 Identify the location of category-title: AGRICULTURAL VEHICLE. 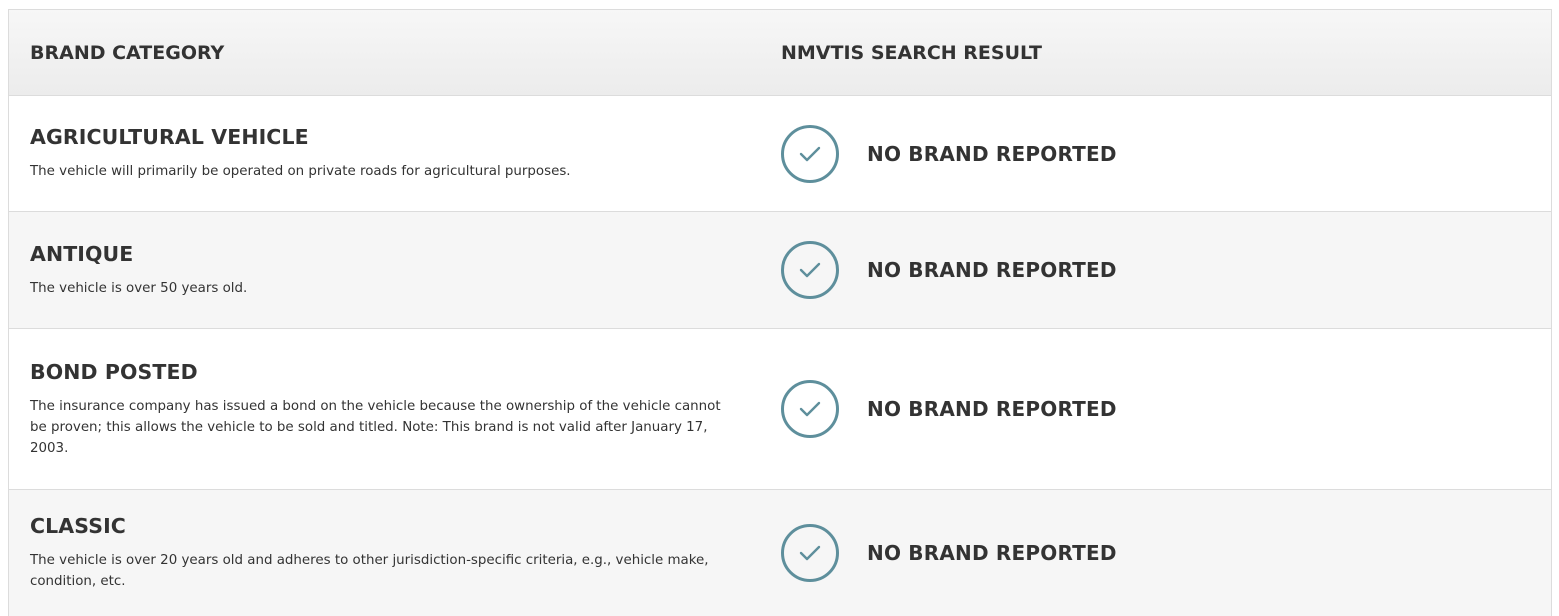
(169, 137).